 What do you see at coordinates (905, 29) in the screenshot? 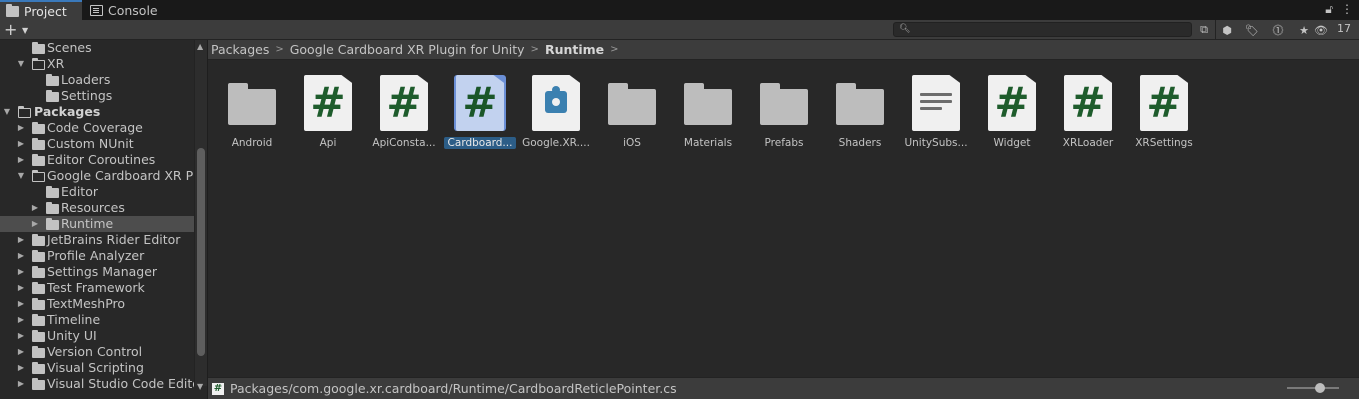
I see `search-icon: 🔍︎` at bounding box center [905, 29].